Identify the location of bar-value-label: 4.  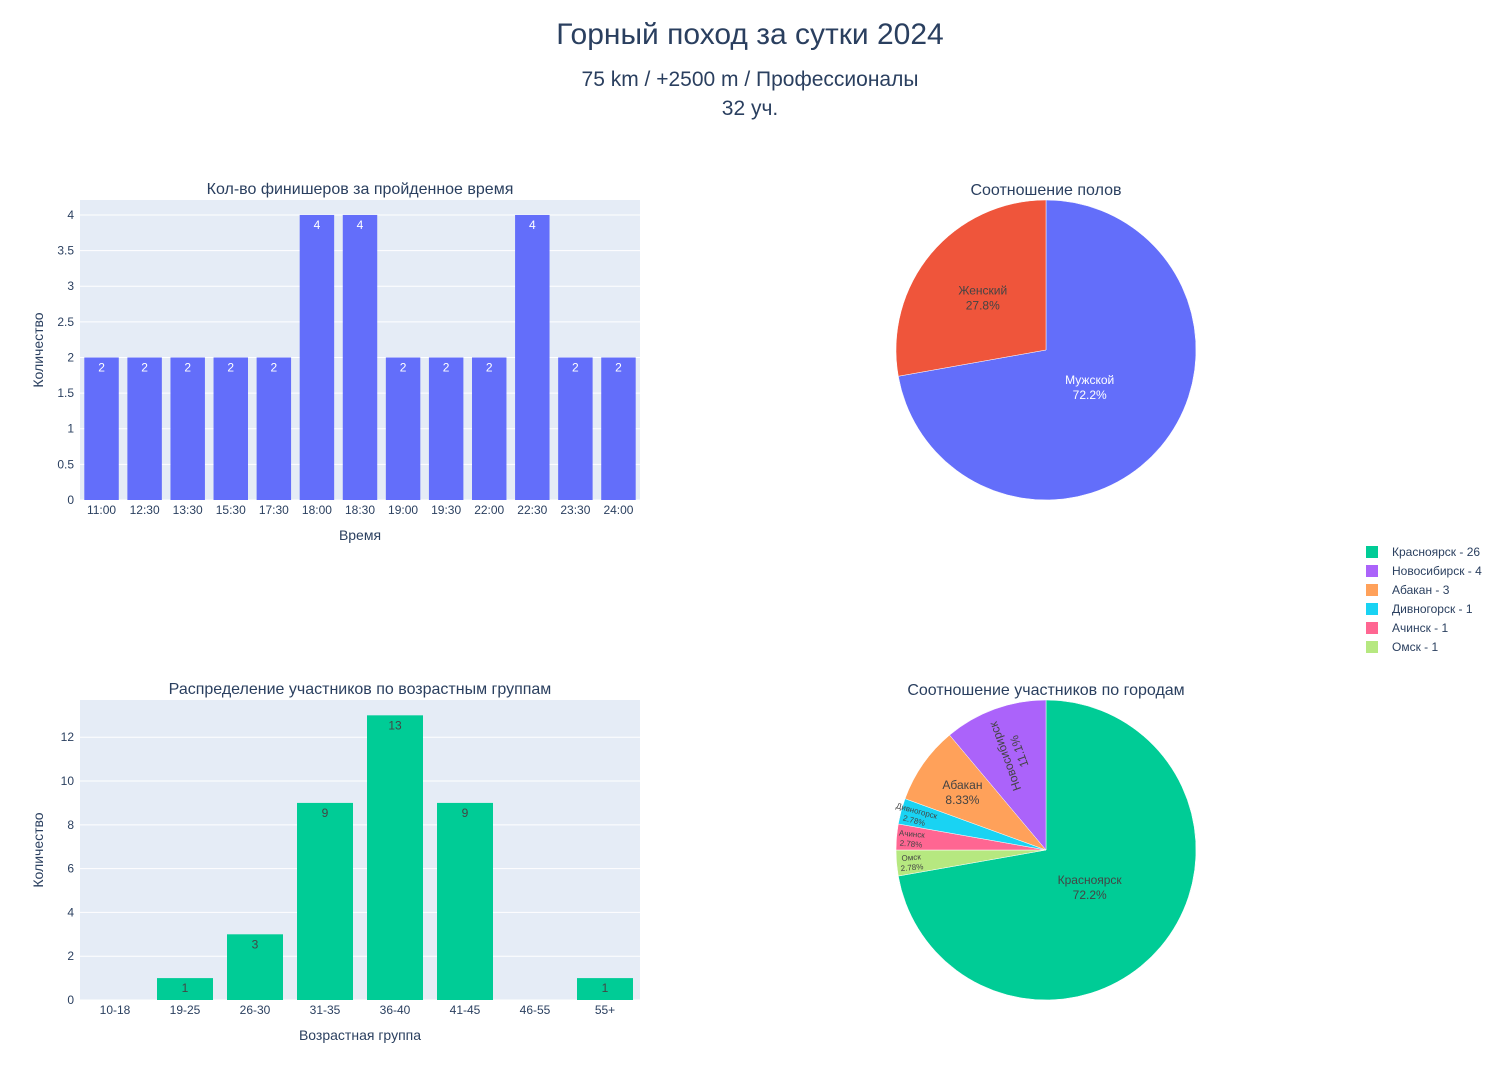
(360, 225).